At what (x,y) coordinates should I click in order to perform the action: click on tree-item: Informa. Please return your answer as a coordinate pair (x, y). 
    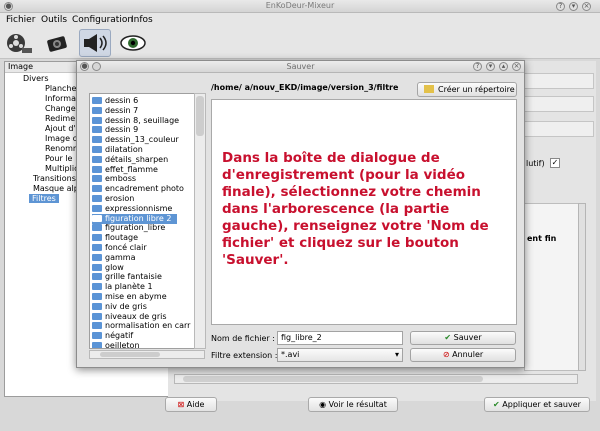
    Looking at the image, I should click on (60, 98).